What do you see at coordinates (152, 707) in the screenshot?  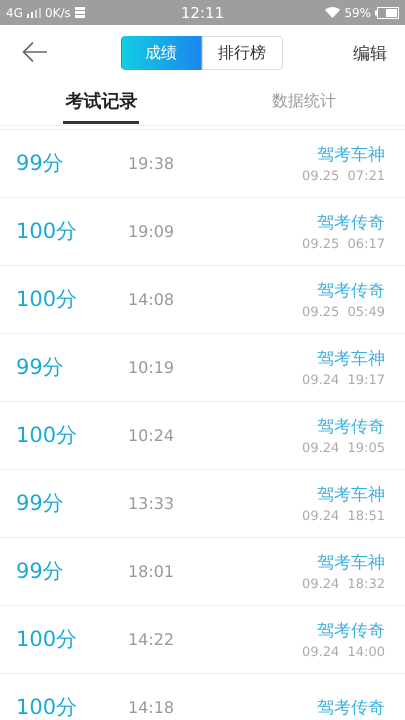 I see `duration: 14:18` at bounding box center [152, 707].